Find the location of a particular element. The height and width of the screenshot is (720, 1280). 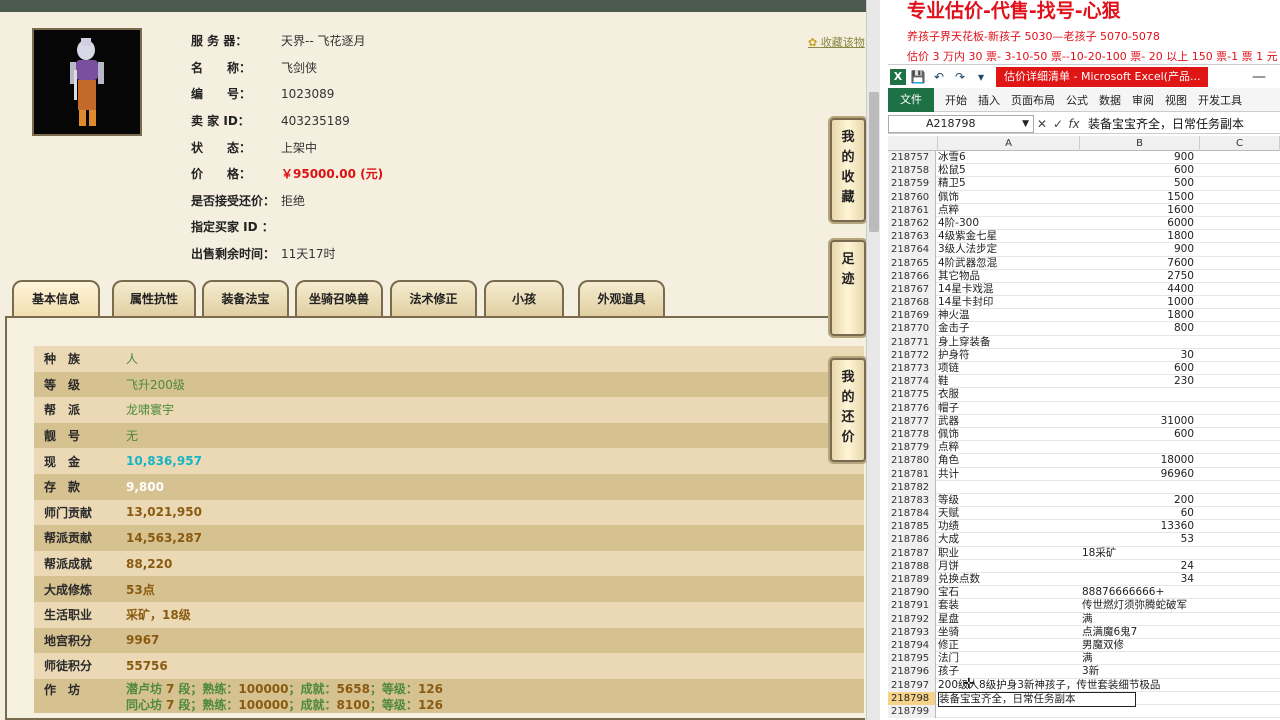

ribbon-tab-5: 数据 is located at coordinates (1110, 100).